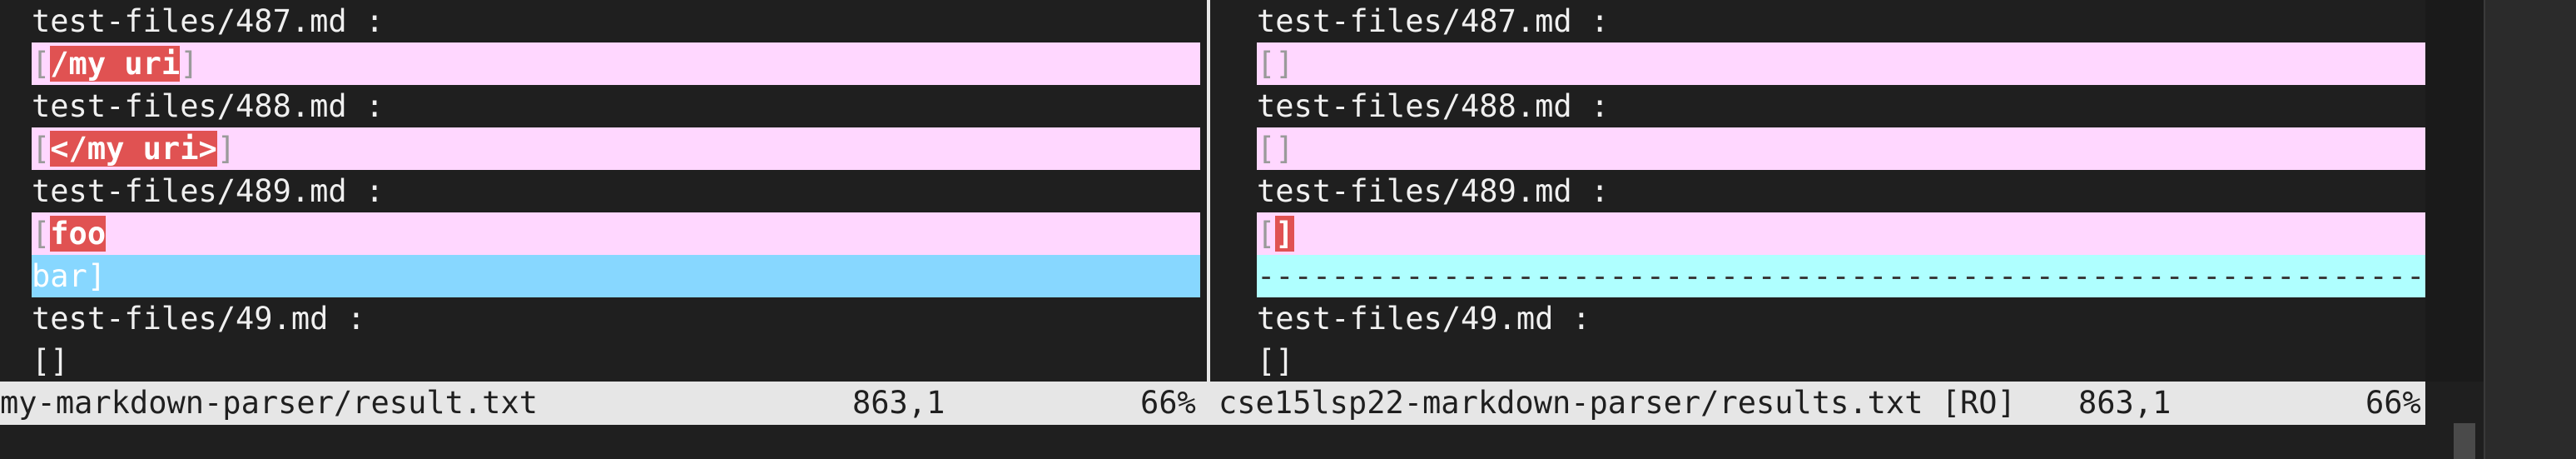 The image size is (2576, 459). What do you see at coordinates (1841, 361) in the screenshot?
I see `right-normal-line: []` at bounding box center [1841, 361].